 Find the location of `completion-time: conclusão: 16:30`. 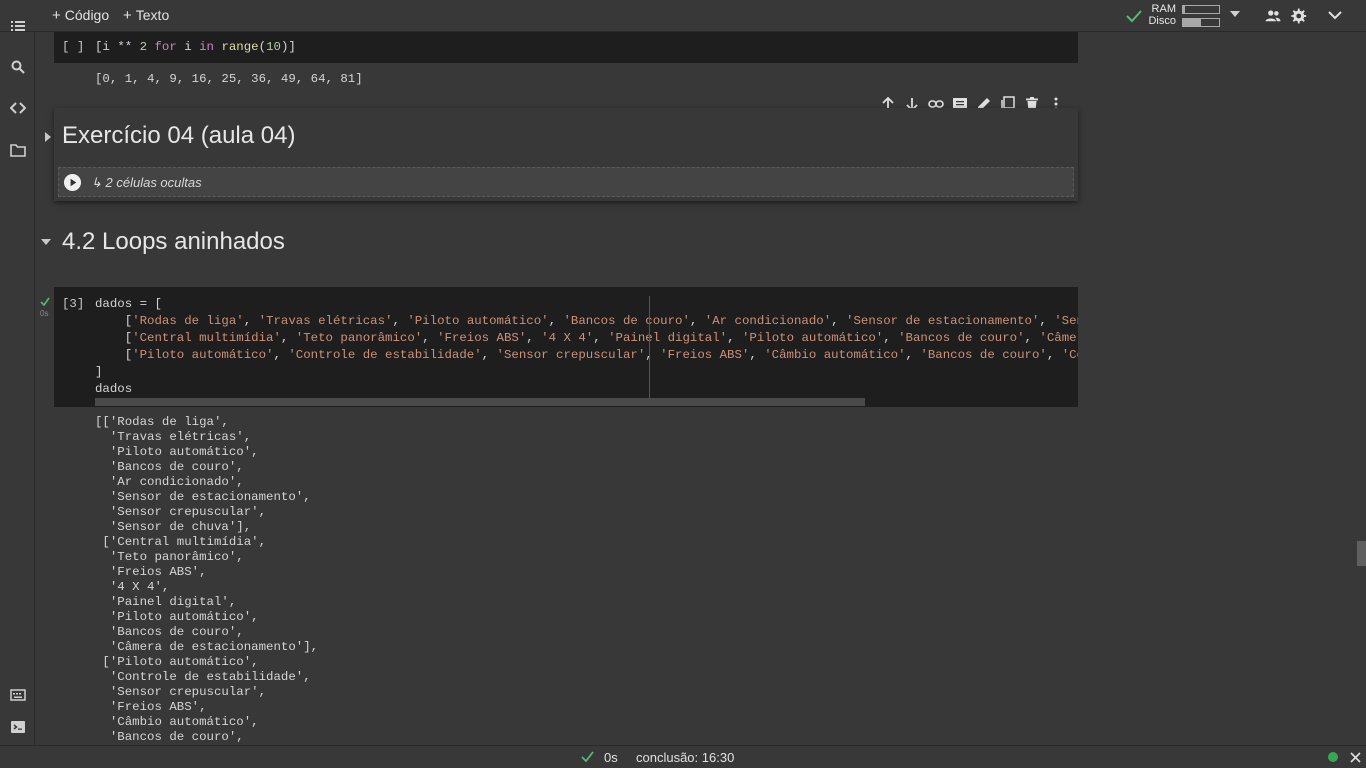

completion-time: conclusão: 16:30 is located at coordinates (685, 757).